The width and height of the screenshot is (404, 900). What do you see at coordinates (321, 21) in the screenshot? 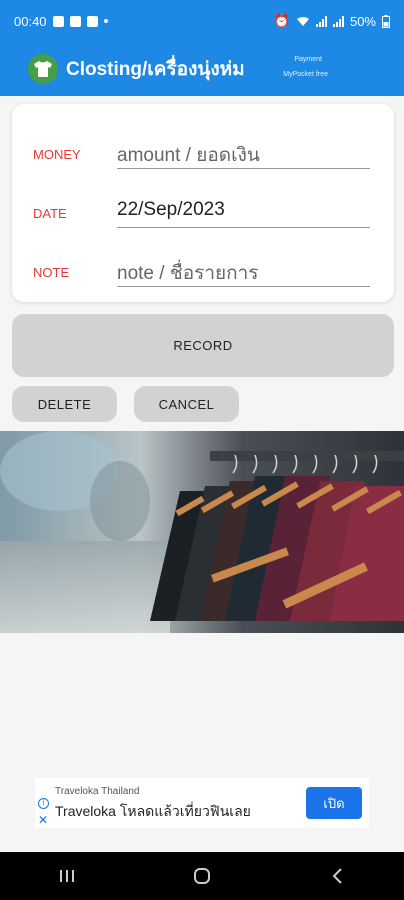
I see `signal-icon` at bounding box center [321, 21].